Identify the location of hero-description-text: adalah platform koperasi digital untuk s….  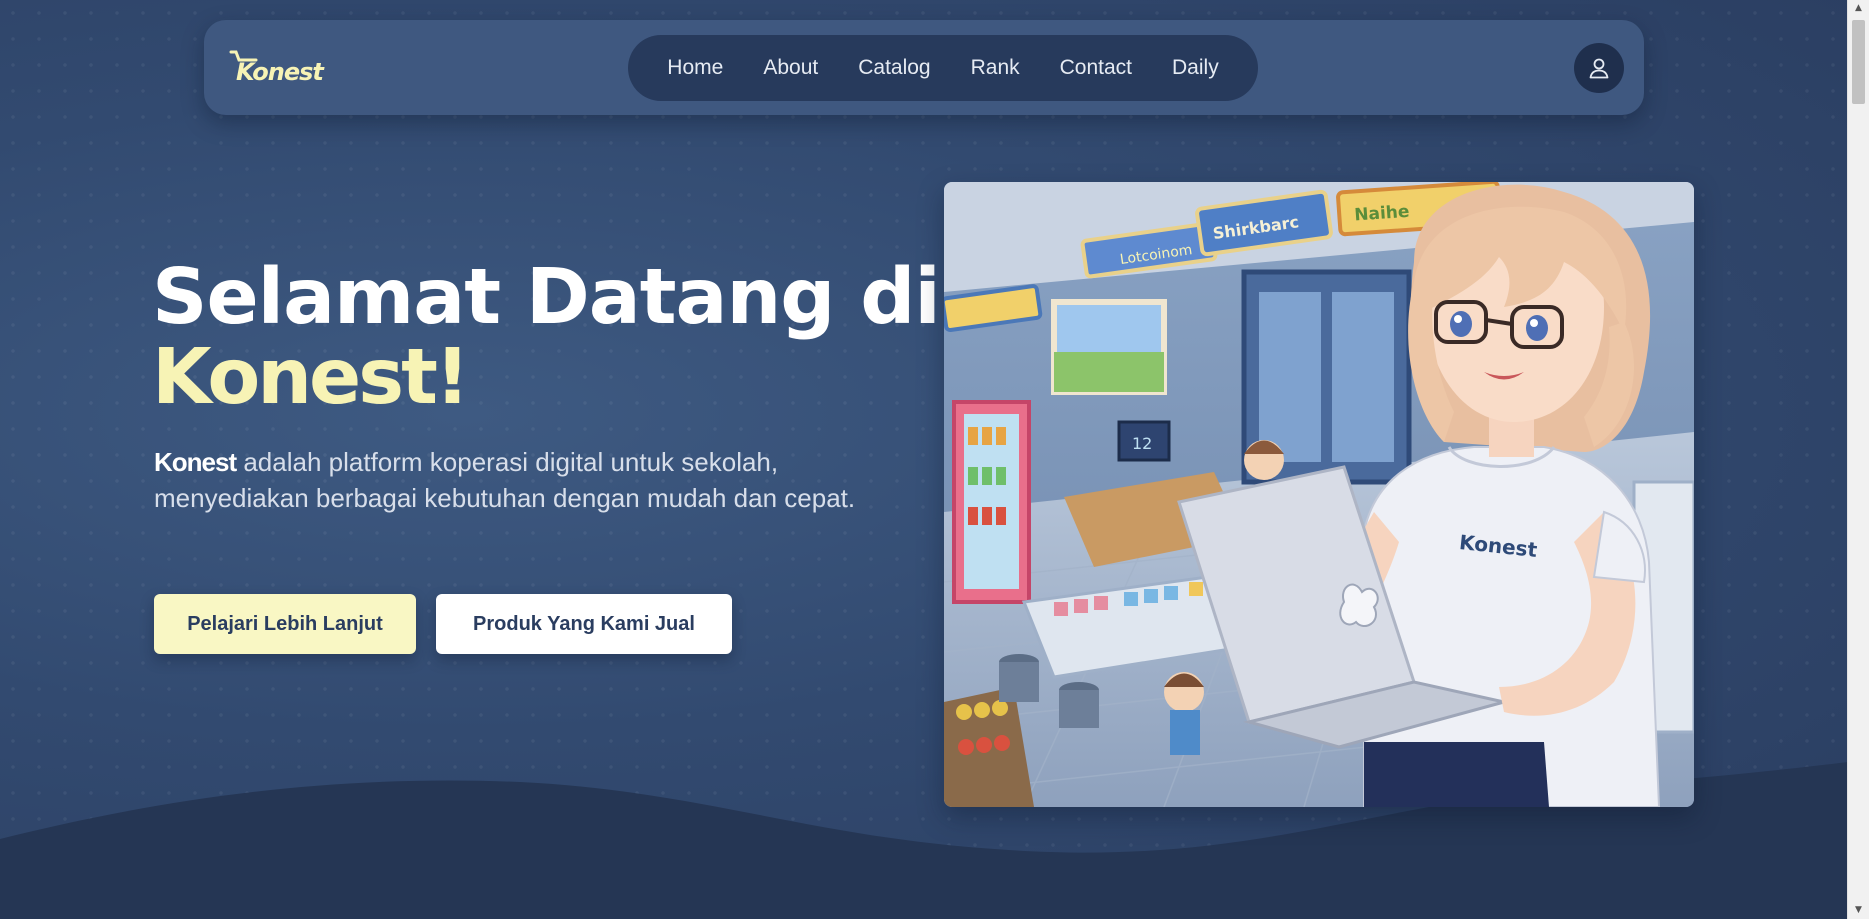
(505, 480).